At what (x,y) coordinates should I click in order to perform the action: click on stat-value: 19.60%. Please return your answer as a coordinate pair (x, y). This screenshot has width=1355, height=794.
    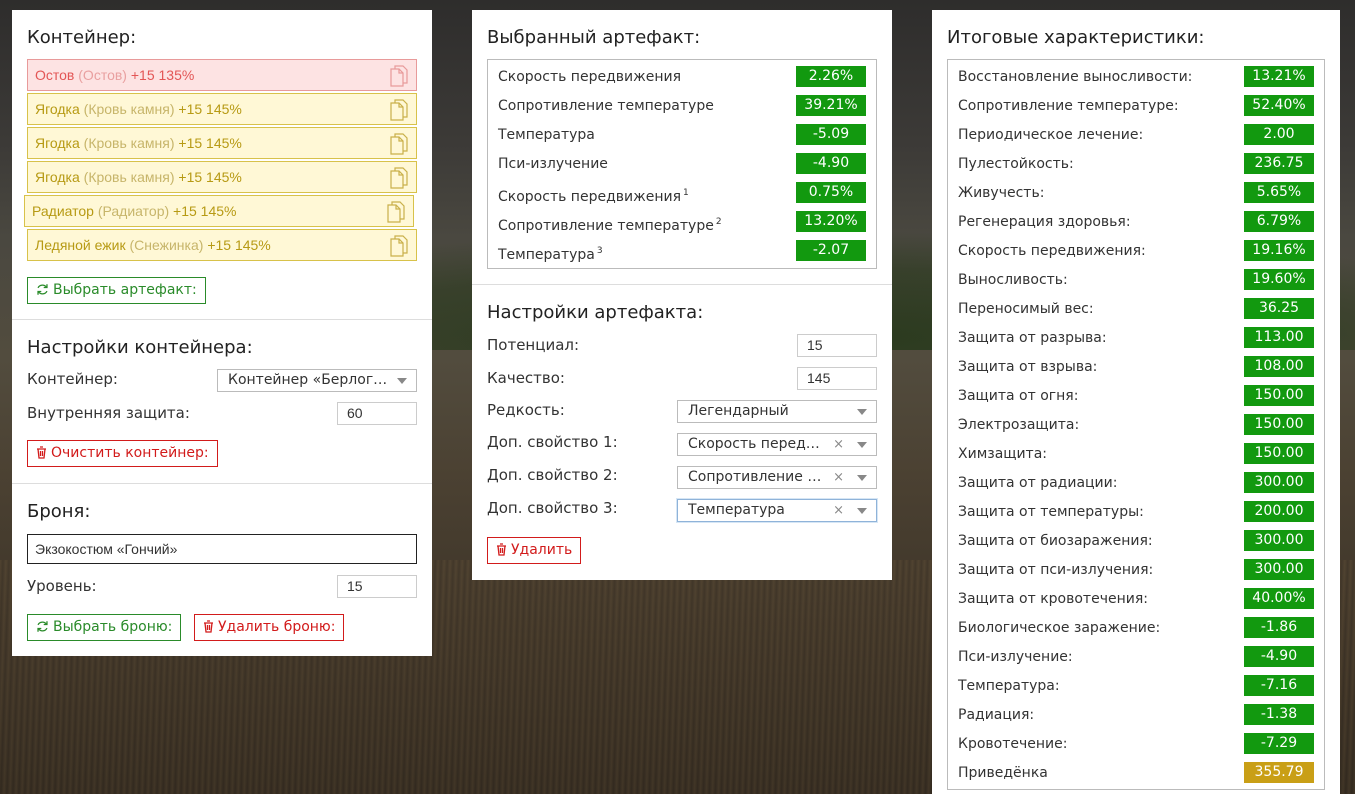
    Looking at the image, I should click on (1279, 279).